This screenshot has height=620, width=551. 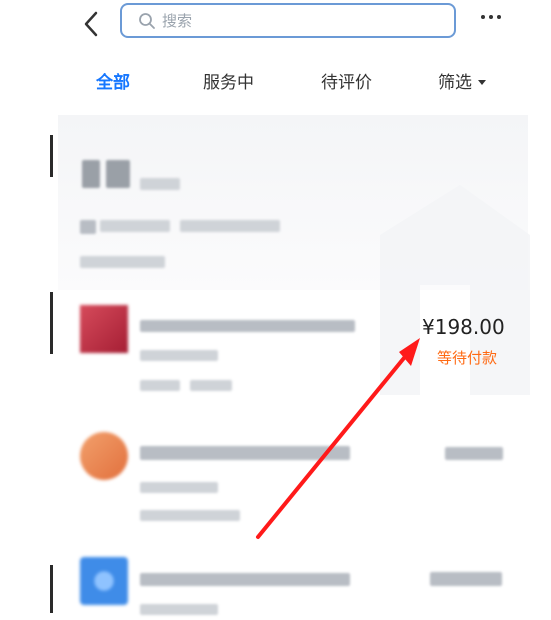 I want to click on tab-in-service: 服务中, so click(x=228, y=83).